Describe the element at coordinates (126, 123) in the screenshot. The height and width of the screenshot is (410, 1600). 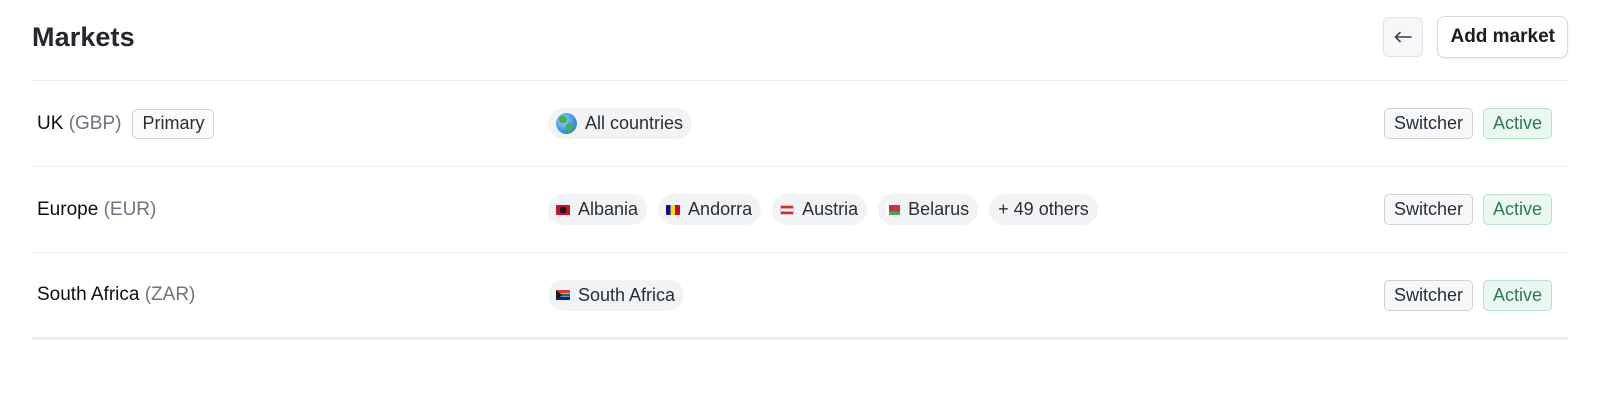
I see `market-name: UK (GBP) Primary` at that location.